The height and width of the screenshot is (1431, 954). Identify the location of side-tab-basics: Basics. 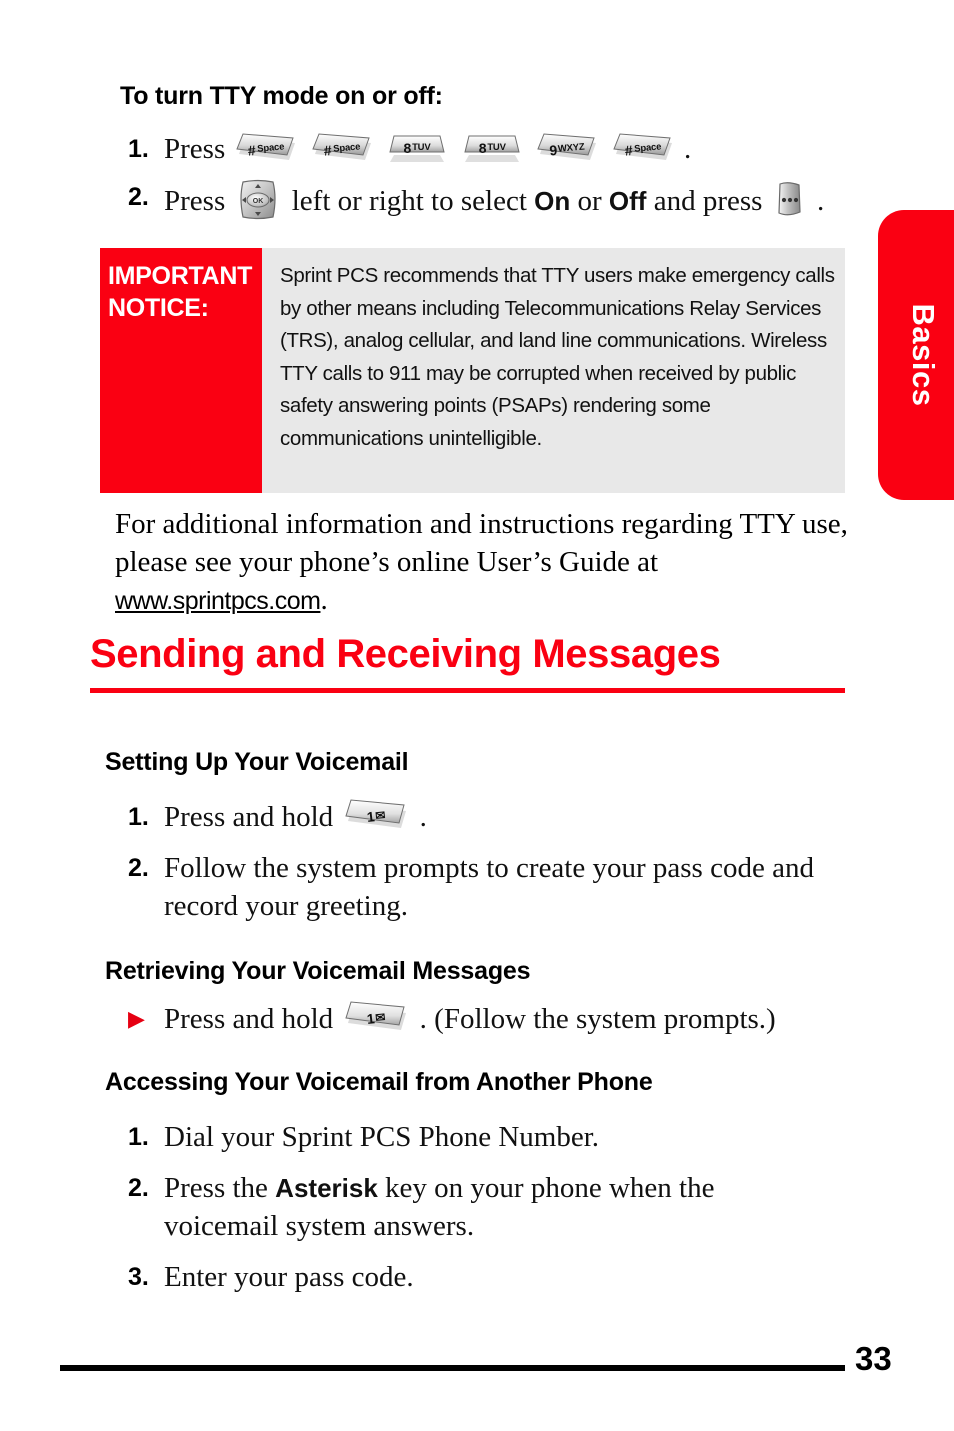
(916, 355).